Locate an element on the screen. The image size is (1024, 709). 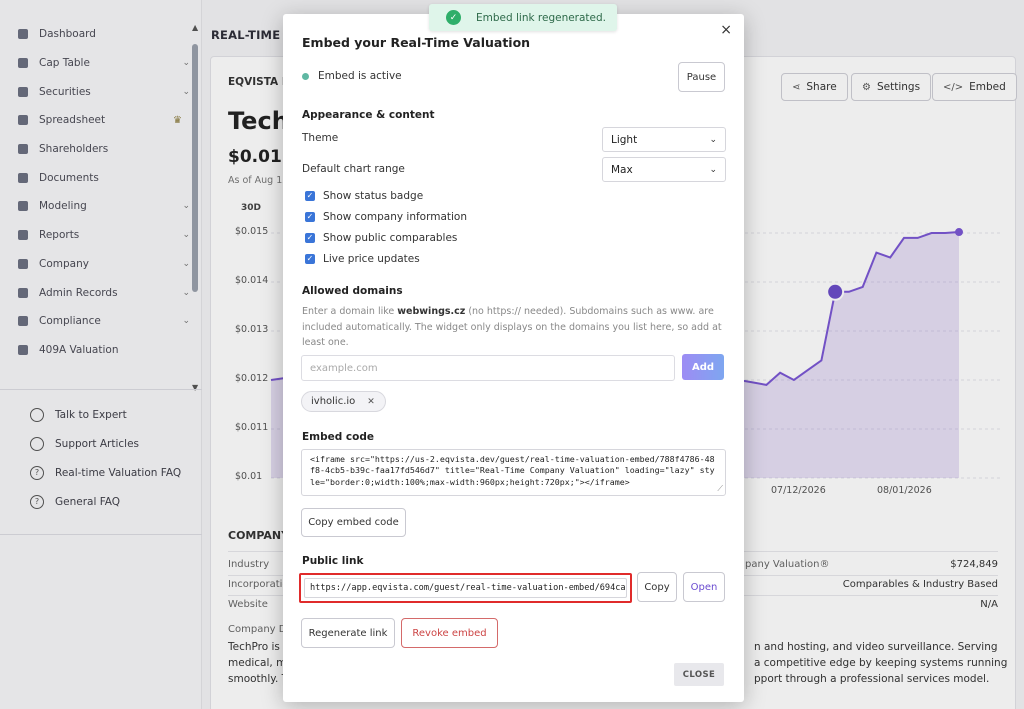
success-toast: ✓ Embed link regenerated. is located at coordinates (523, 17).